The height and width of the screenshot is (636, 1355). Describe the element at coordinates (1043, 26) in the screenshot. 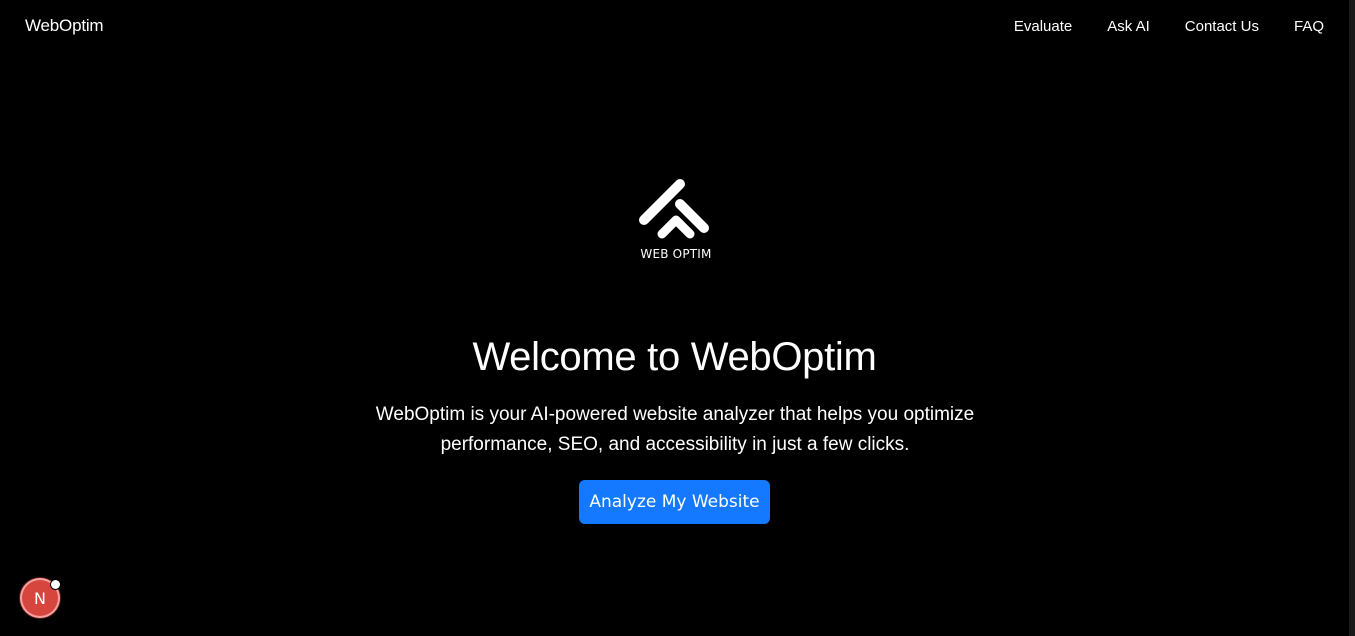

I see `nav-link-evaluate: Evaluate` at that location.